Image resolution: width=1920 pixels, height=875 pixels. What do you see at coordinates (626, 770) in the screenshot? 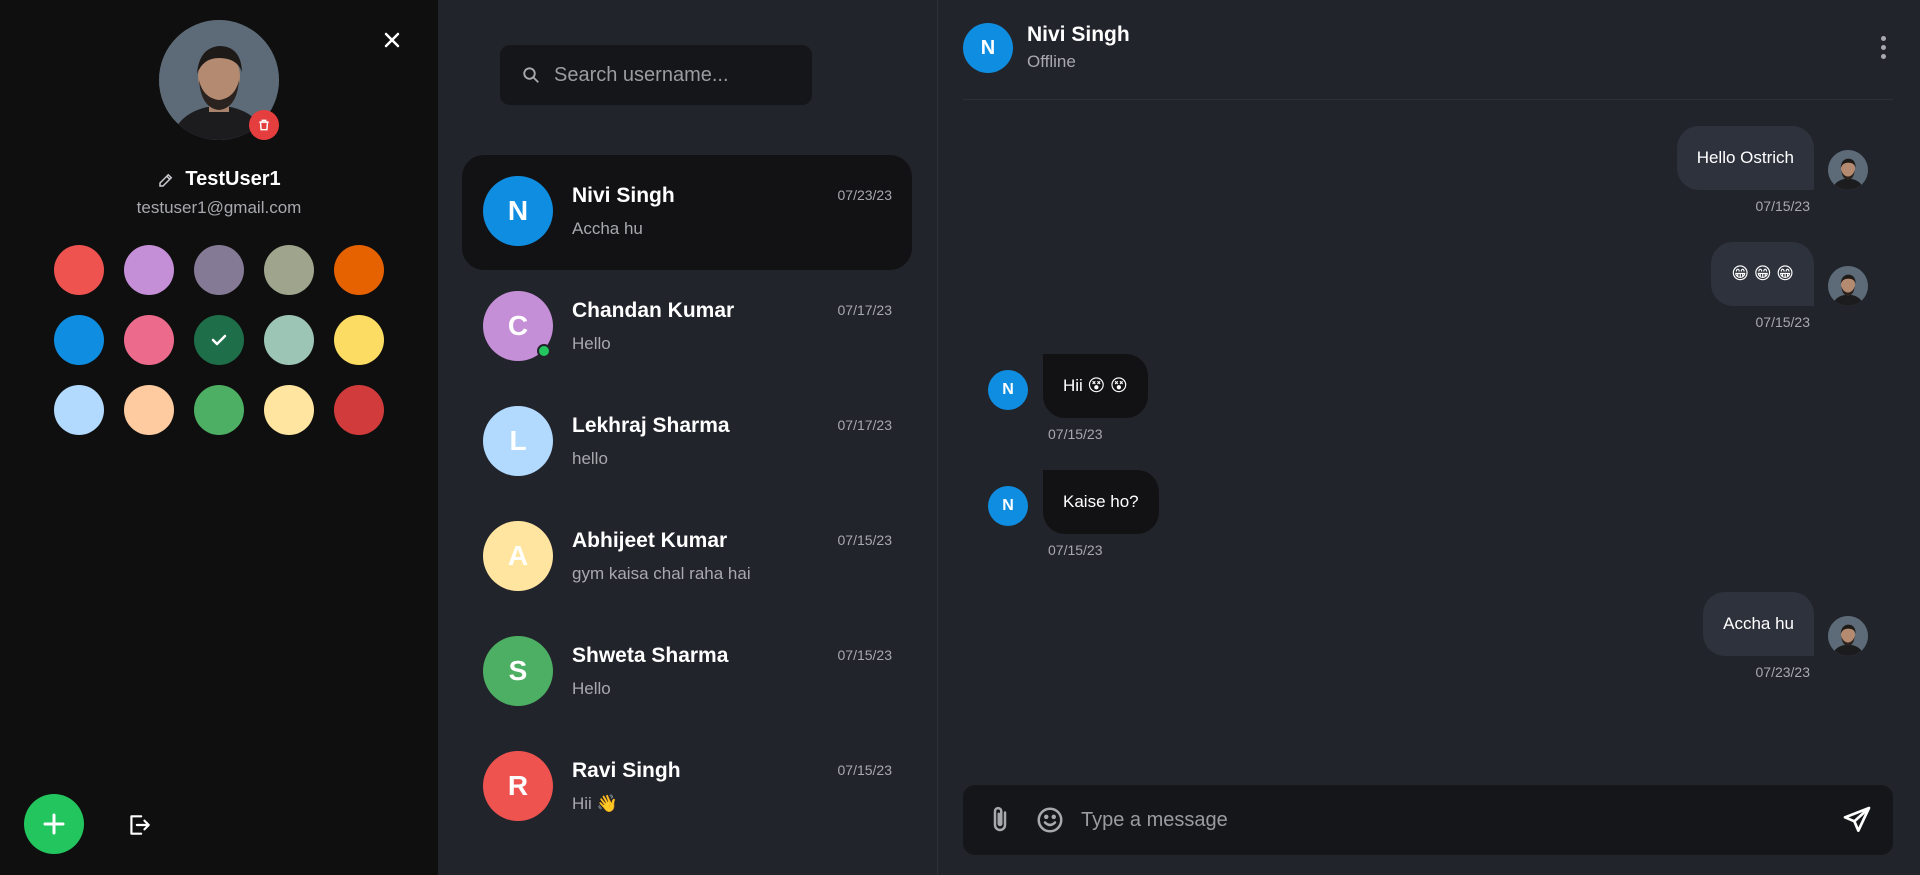
I see `contact-name: Ravi Singh` at bounding box center [626, 770].